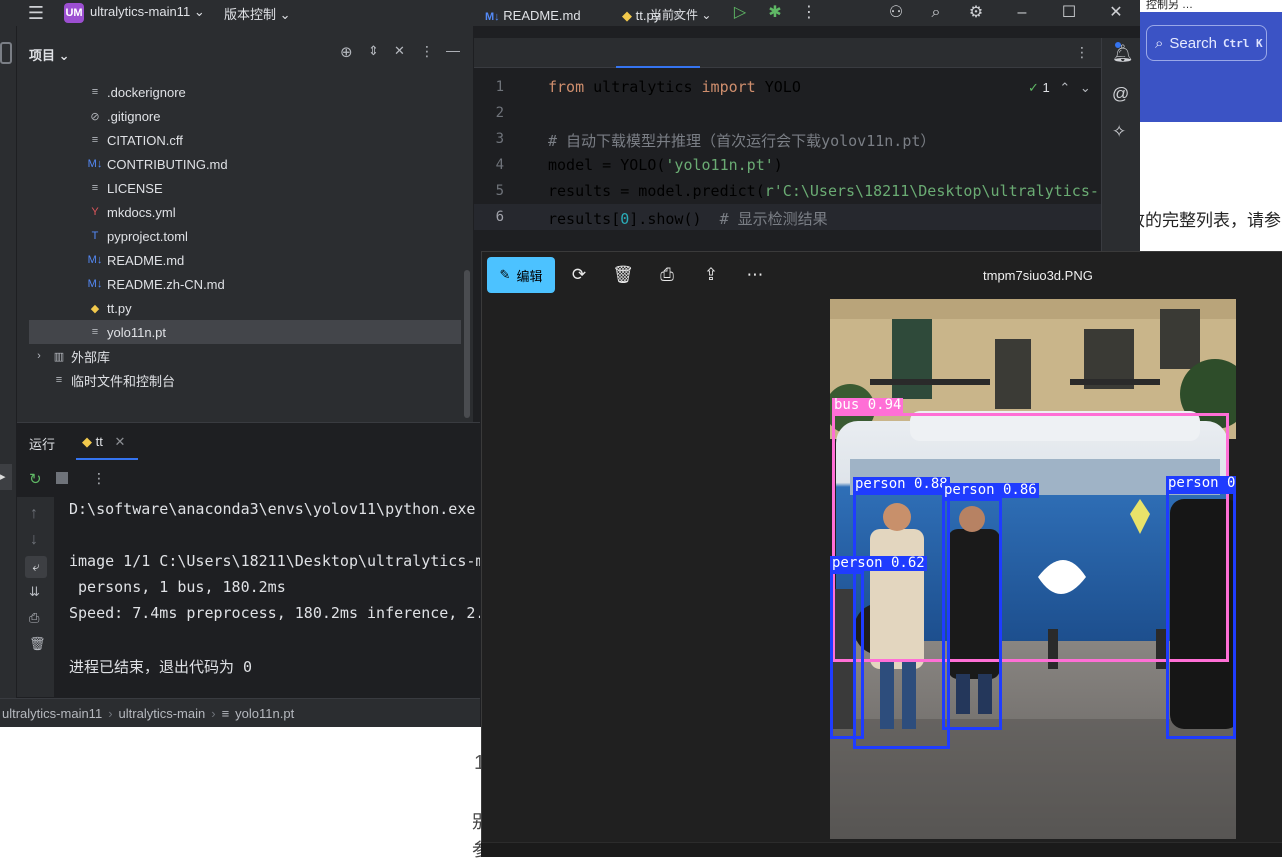 The image size is (1282, 862). I want to click on tree-item: ◆ tt.py, so click(245, 308).